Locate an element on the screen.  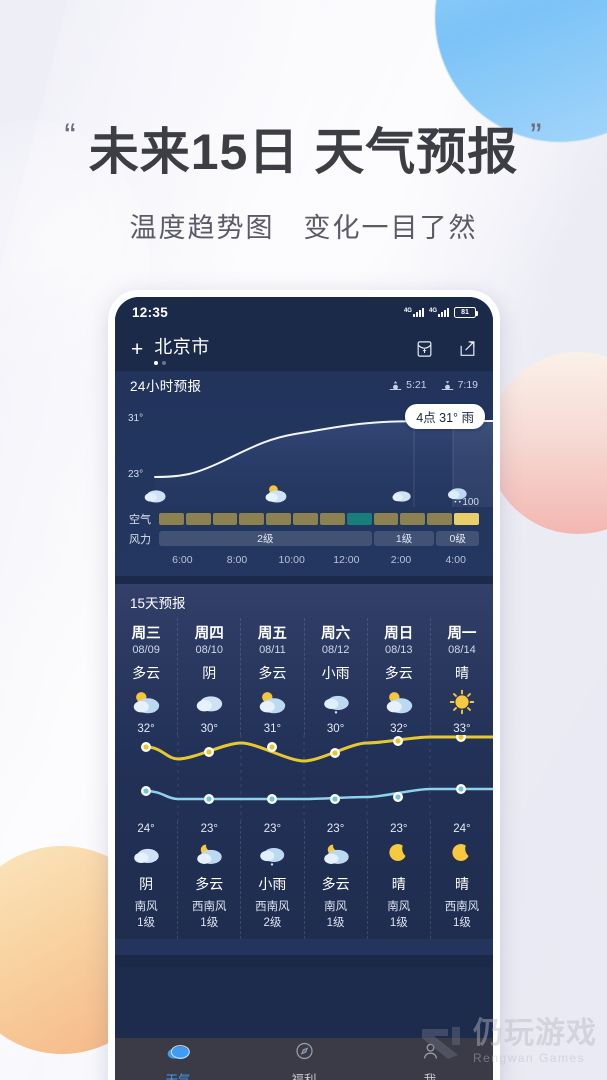
city-page-dots is located at coordinates (182, 363).